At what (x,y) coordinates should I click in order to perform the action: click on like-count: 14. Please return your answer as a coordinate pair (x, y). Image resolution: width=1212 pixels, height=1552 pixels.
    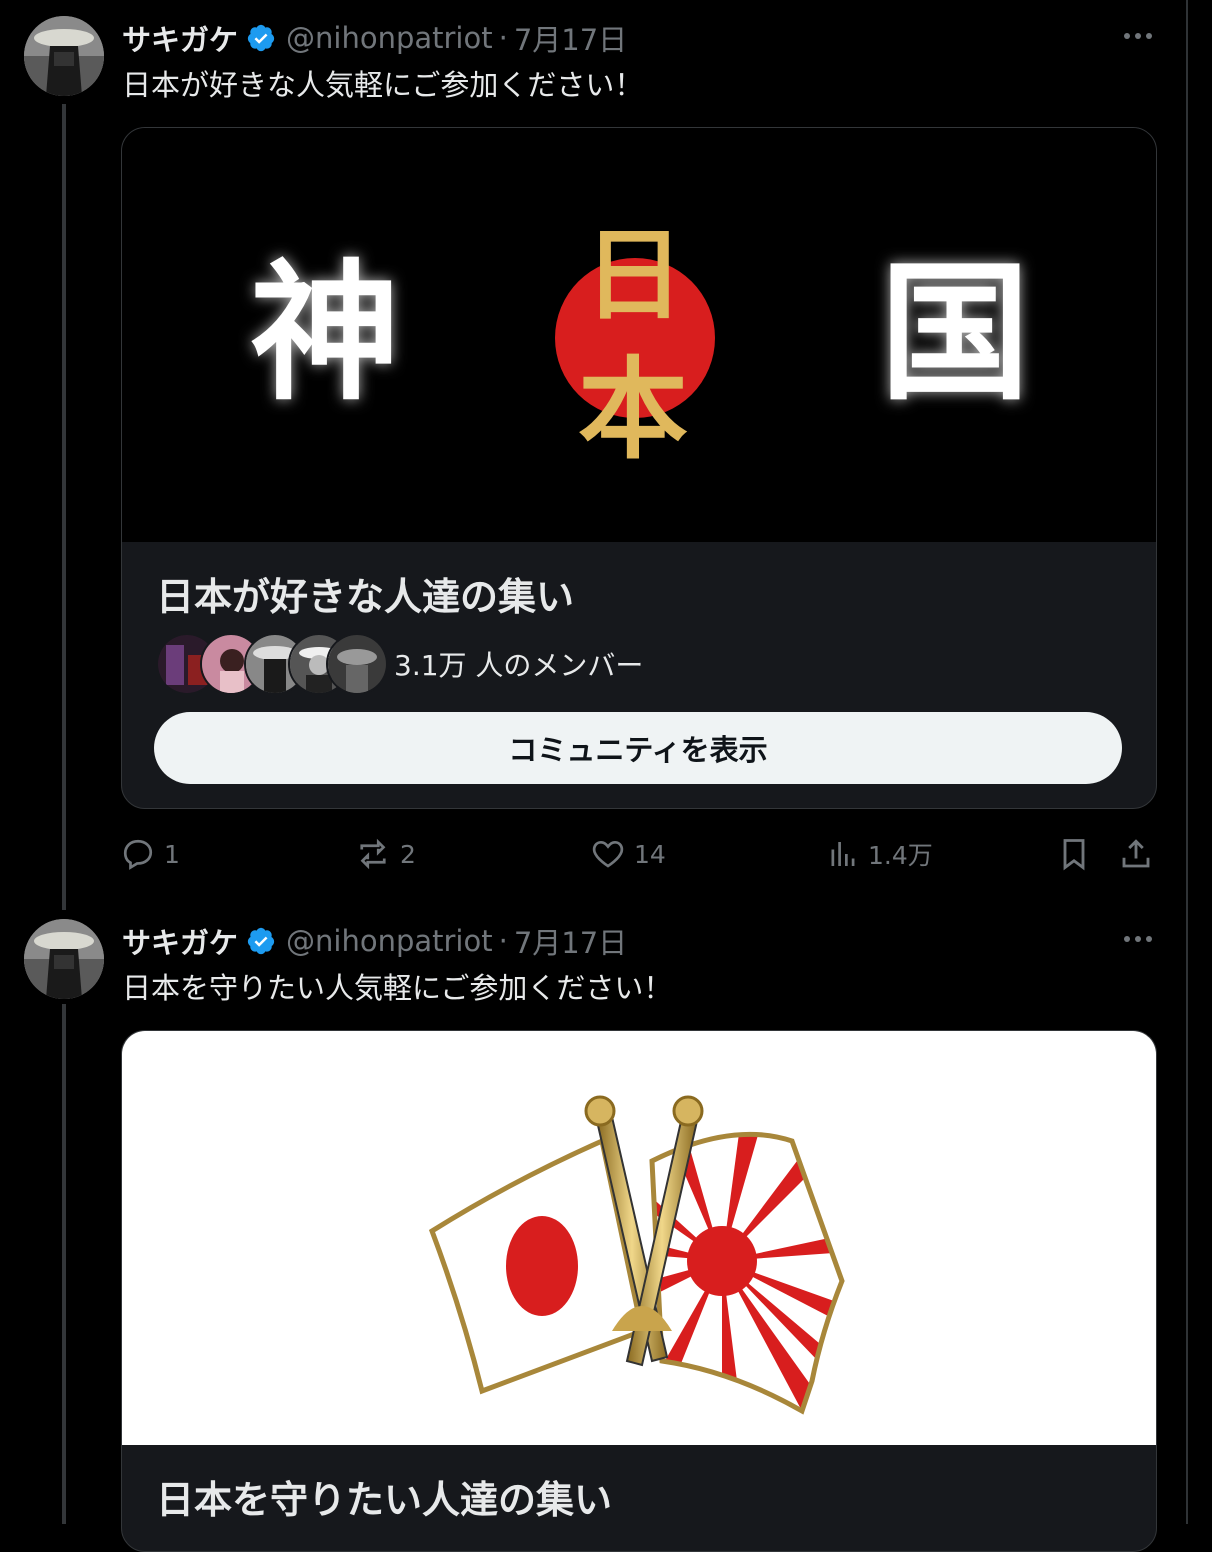
    Looking at the image, I should click on (650, 854).